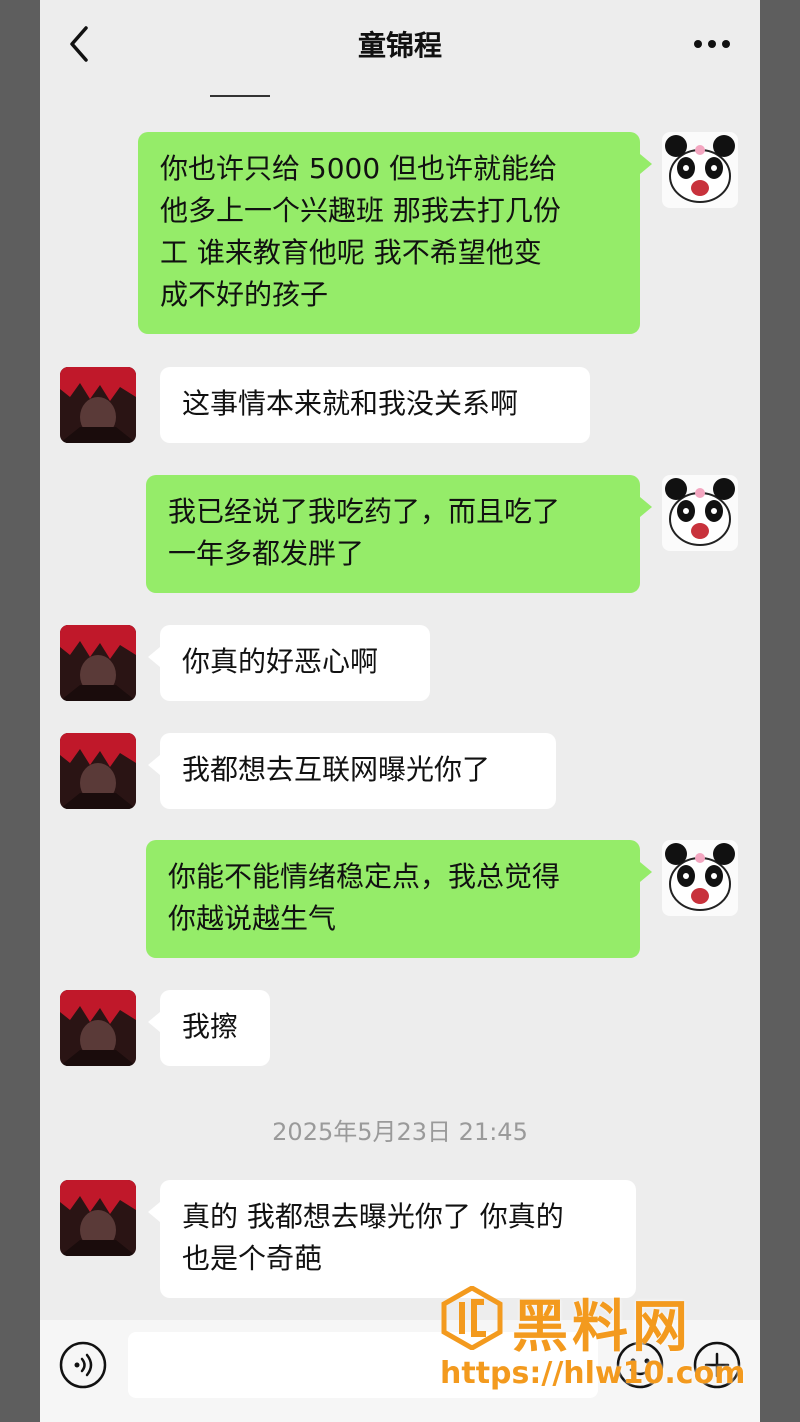  I want to click on message-bubble-other: 这事情本来就和我没关系啊, so click(375, 405).